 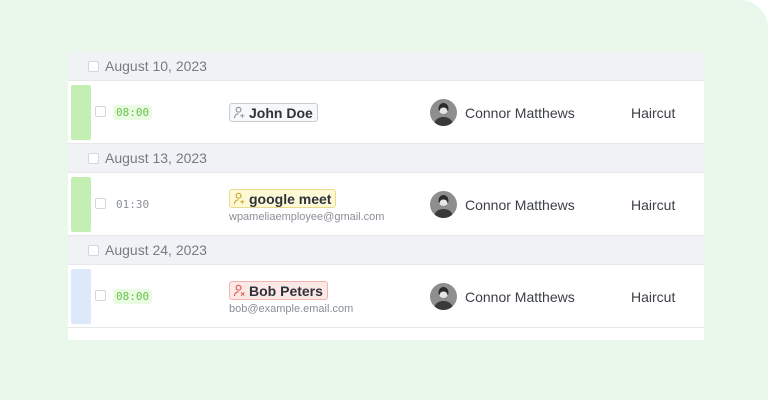 I want to click on date-group-label: August 24, 2023, so click(x=156, y=250).